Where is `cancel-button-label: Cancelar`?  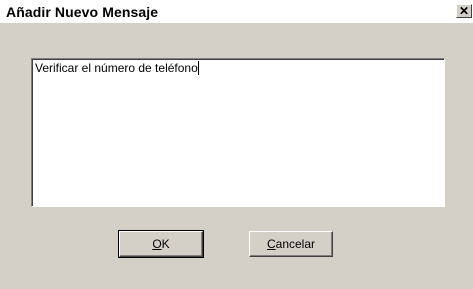
cancel-button-label: Cancelar is located at coordinates (291, 244).